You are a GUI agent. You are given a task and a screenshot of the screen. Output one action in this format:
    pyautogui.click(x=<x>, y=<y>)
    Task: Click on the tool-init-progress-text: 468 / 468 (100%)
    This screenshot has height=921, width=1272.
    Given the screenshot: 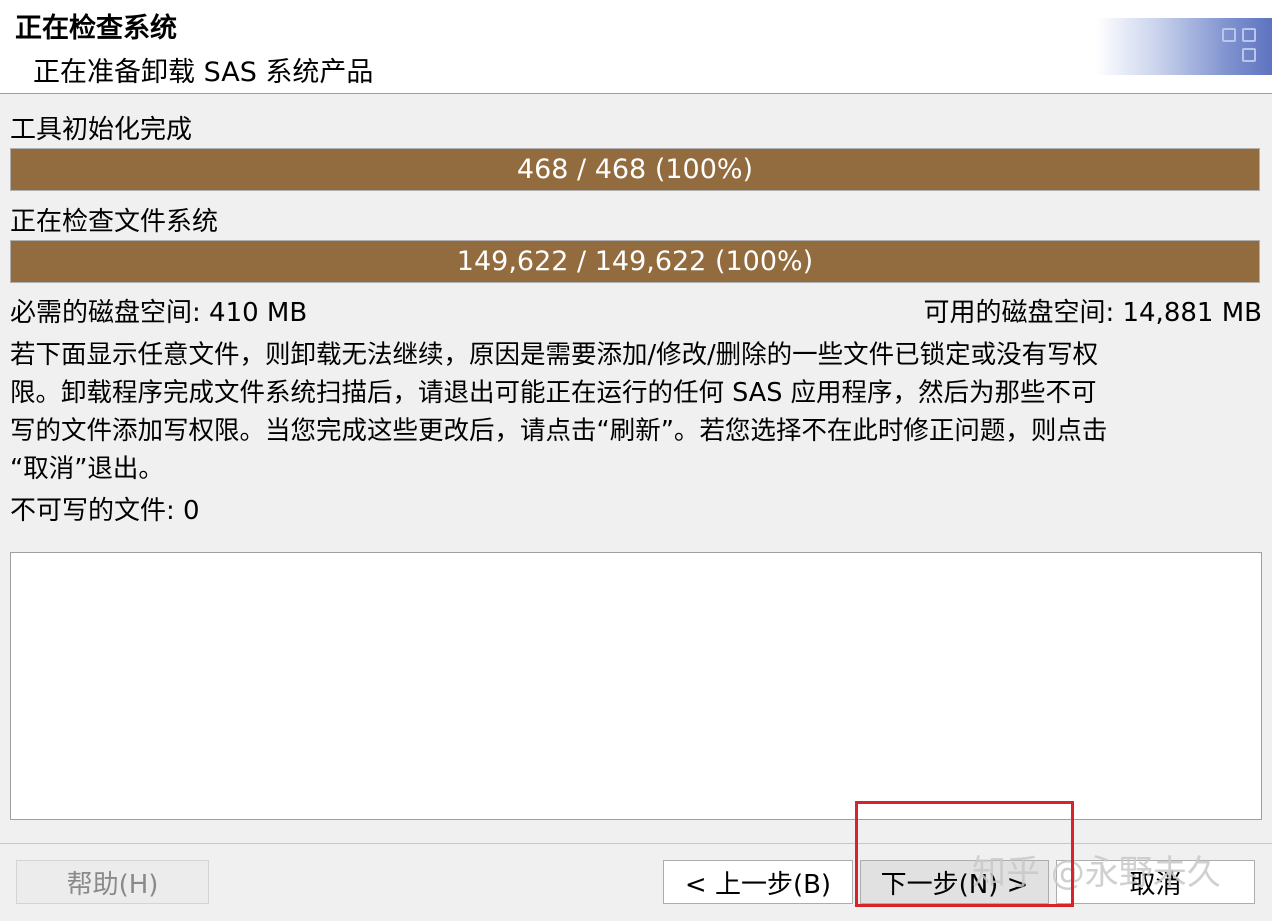 What is the action you would take?
    pyautogui.click(x=635, y=169)
    